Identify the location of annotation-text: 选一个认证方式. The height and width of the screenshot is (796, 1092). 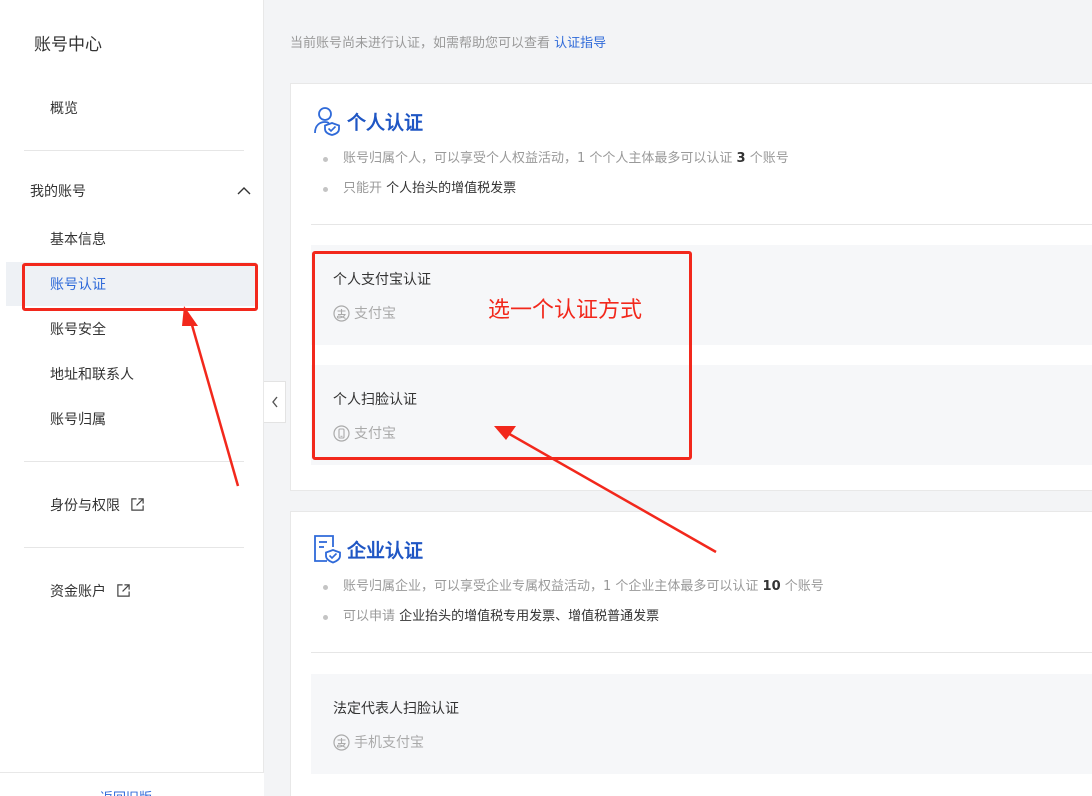
(565, 310).